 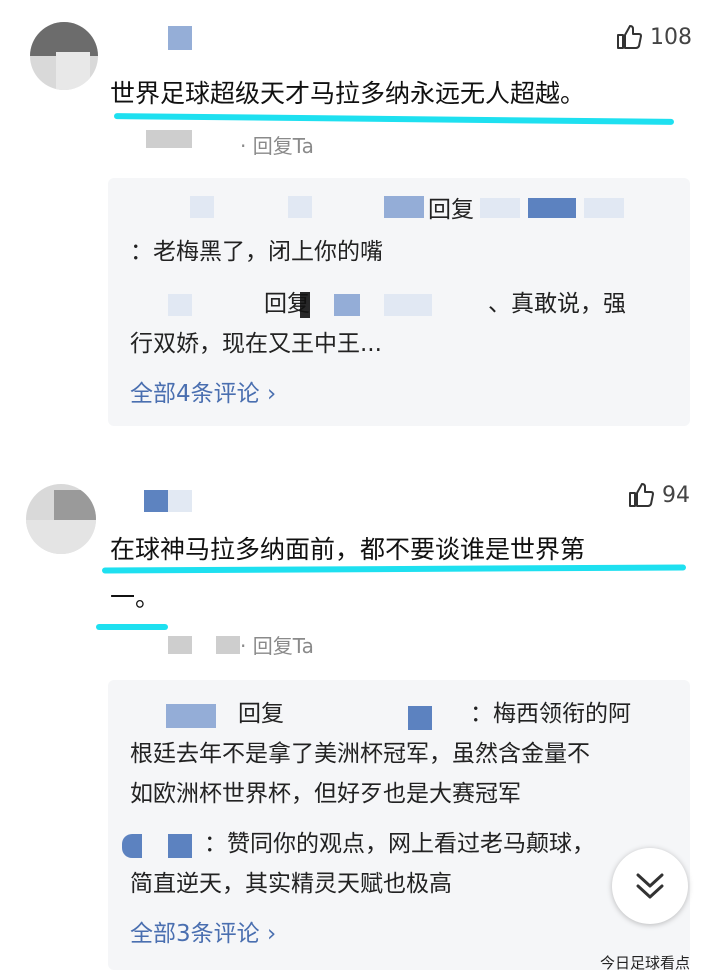 I want to click on double-chevron-down-icon, so click(x=650, y=886).